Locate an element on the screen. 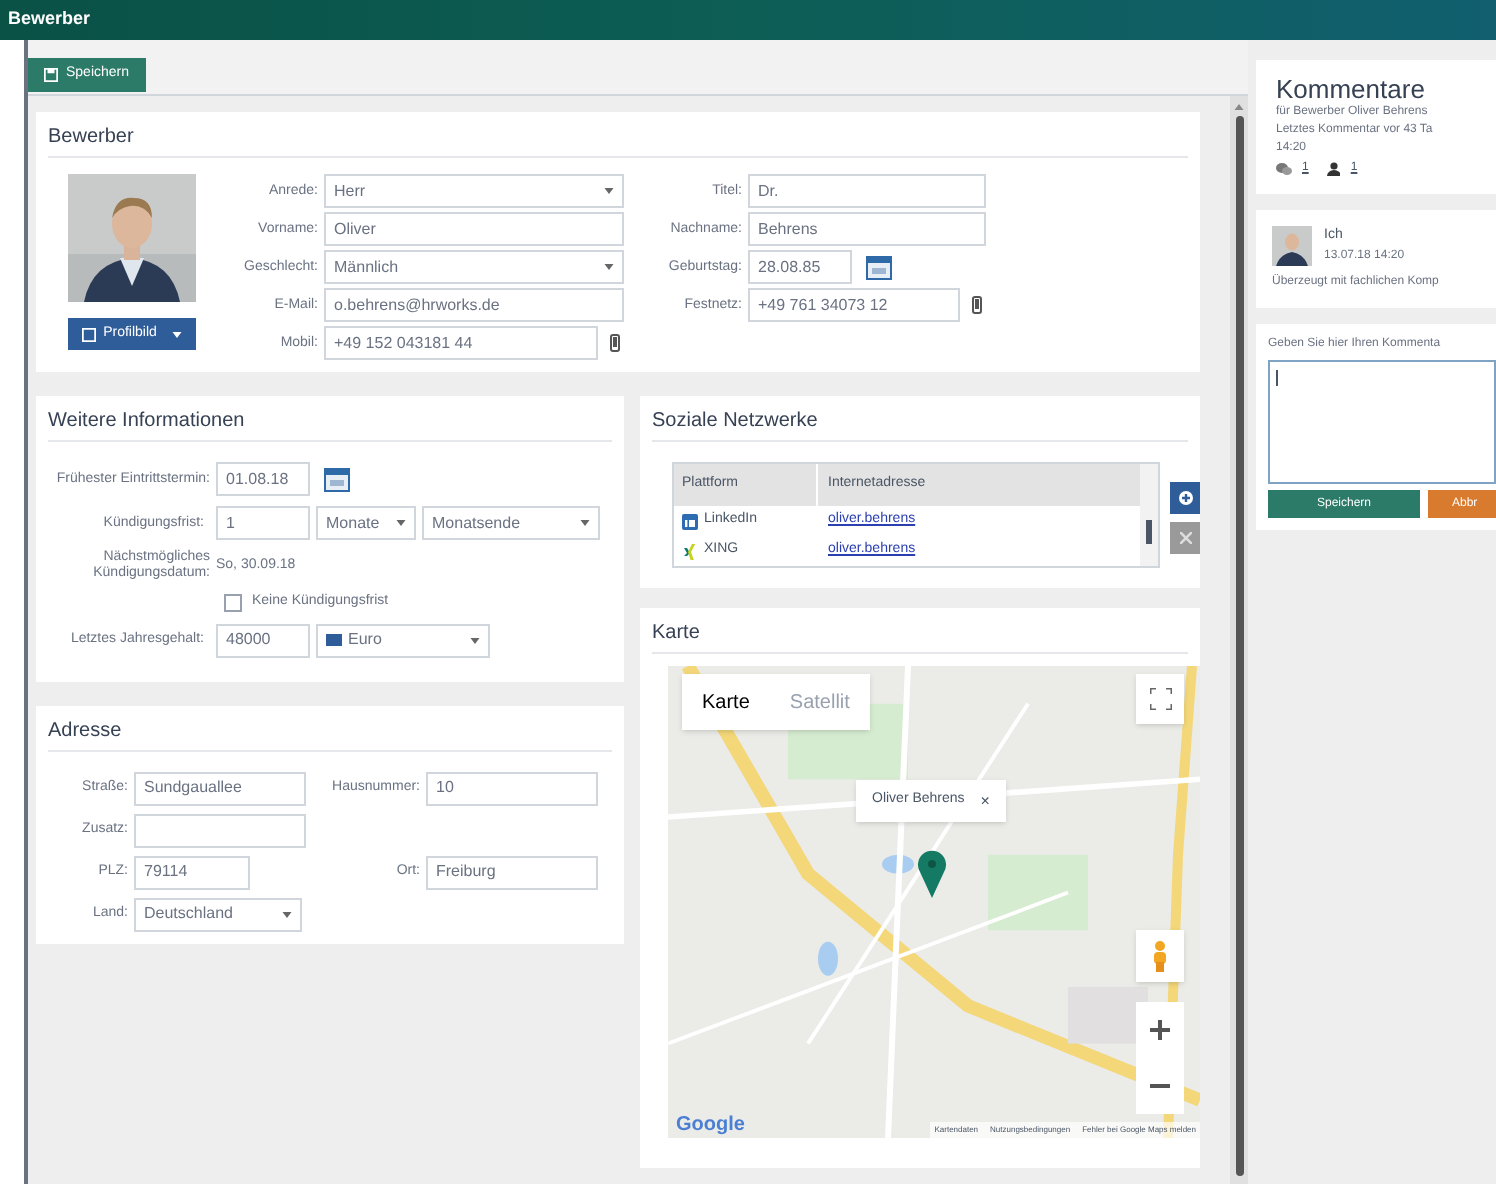 The width and height of the screenshot is (1496, 1184). panel-title: Kommentare is located at coordinates (1351, 90).